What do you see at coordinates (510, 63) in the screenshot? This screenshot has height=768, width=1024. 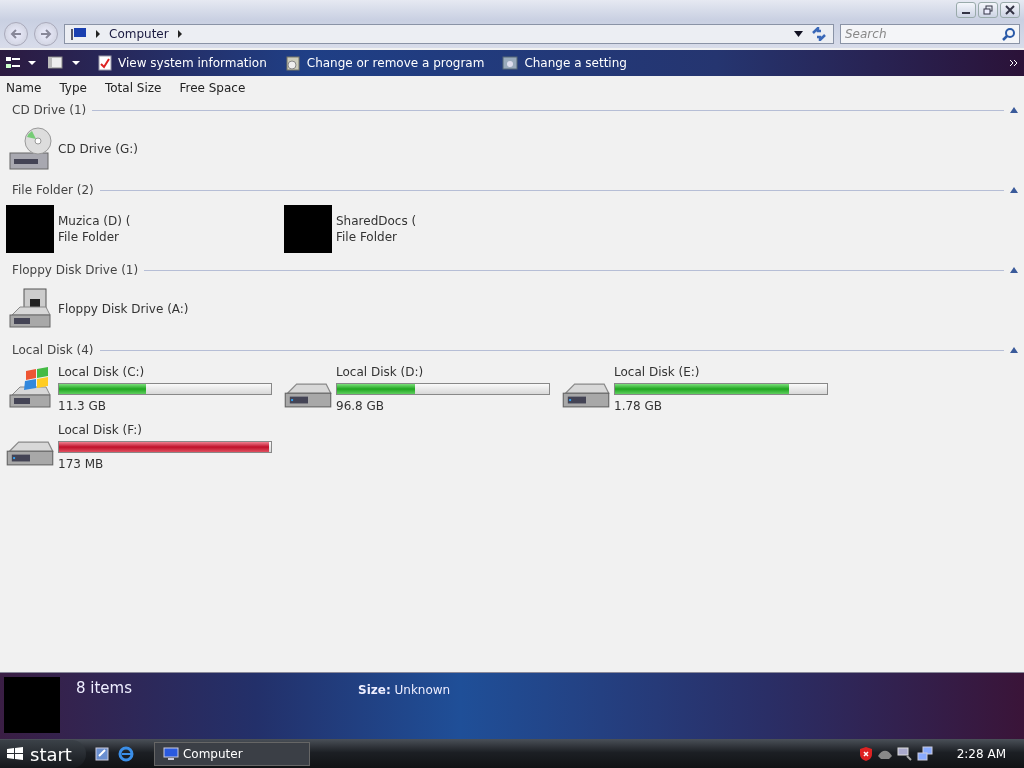 I see `control-panel-icon` at bounding box center [510, 63].